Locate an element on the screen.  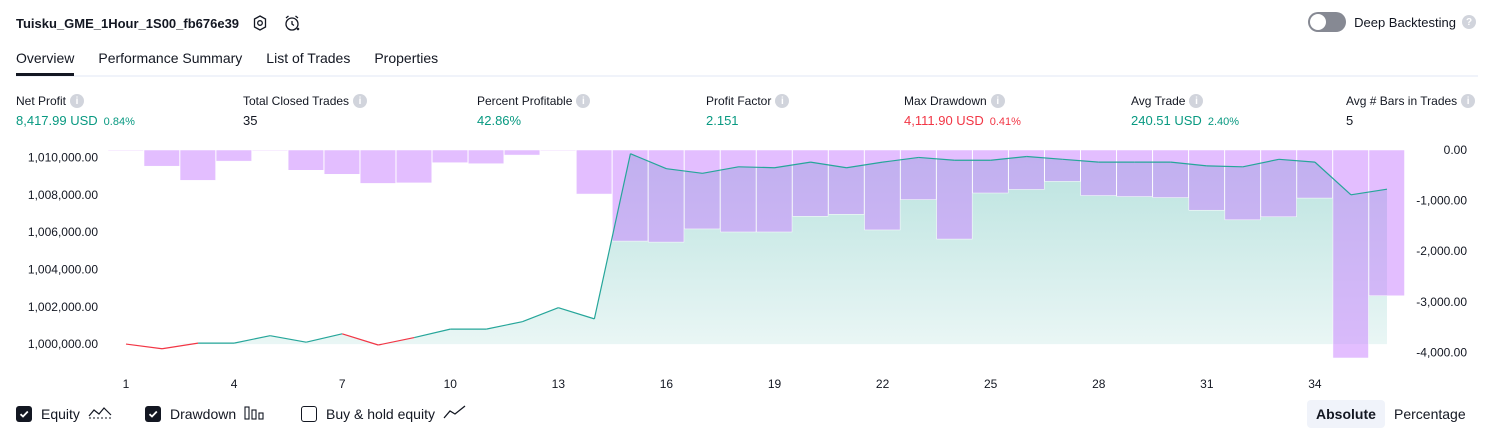
metric-label: Total Closed Trades is located at coordinates (296, 101).